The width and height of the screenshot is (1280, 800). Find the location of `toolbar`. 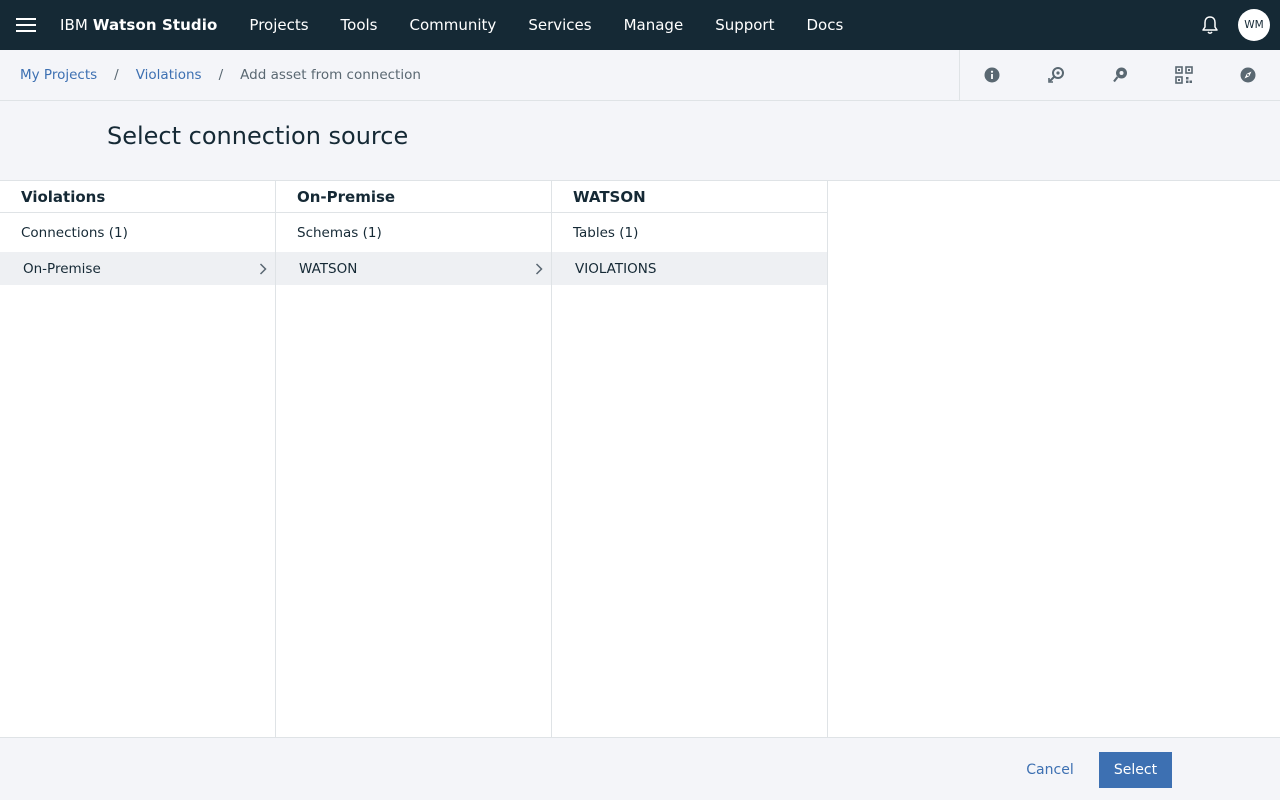

toolbar is located at coordinates (1119, 75).